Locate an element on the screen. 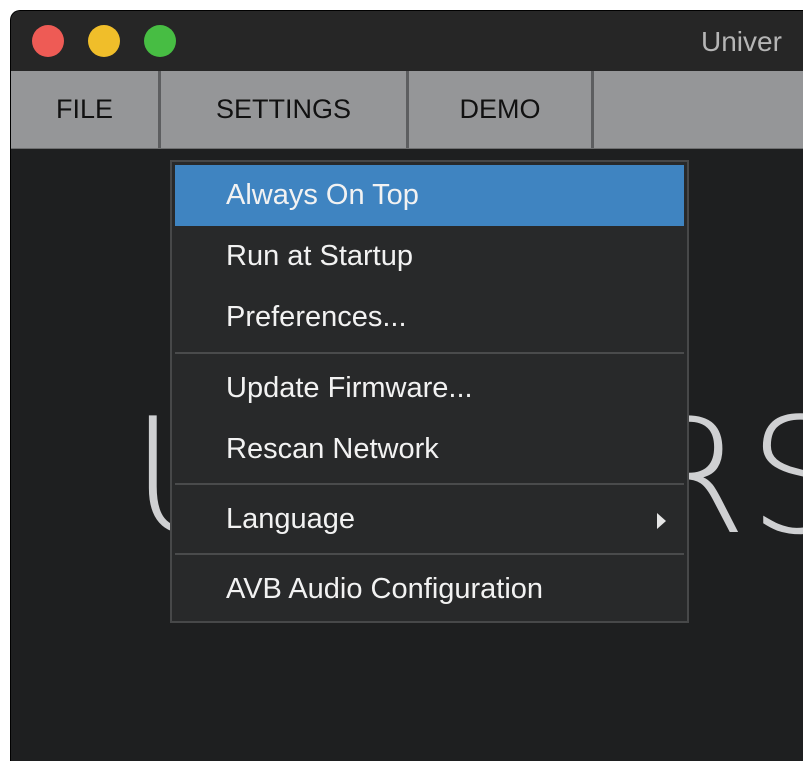 The image size is (803, 761). menu-item-language-label: Language is located at coordinates (291, 519).